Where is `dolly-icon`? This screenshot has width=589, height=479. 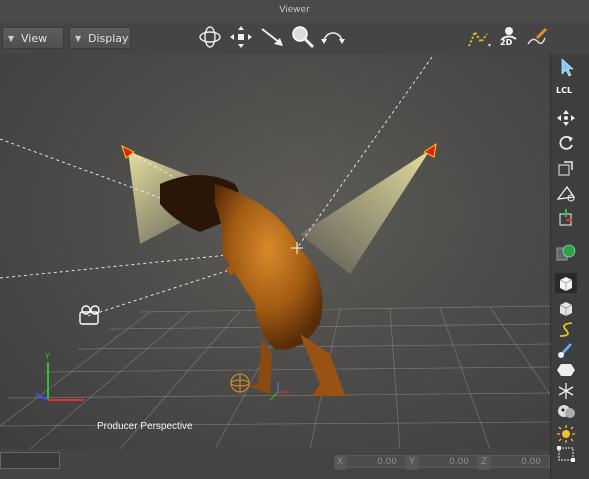
dolly-icon is located at coordinates (272, 37).